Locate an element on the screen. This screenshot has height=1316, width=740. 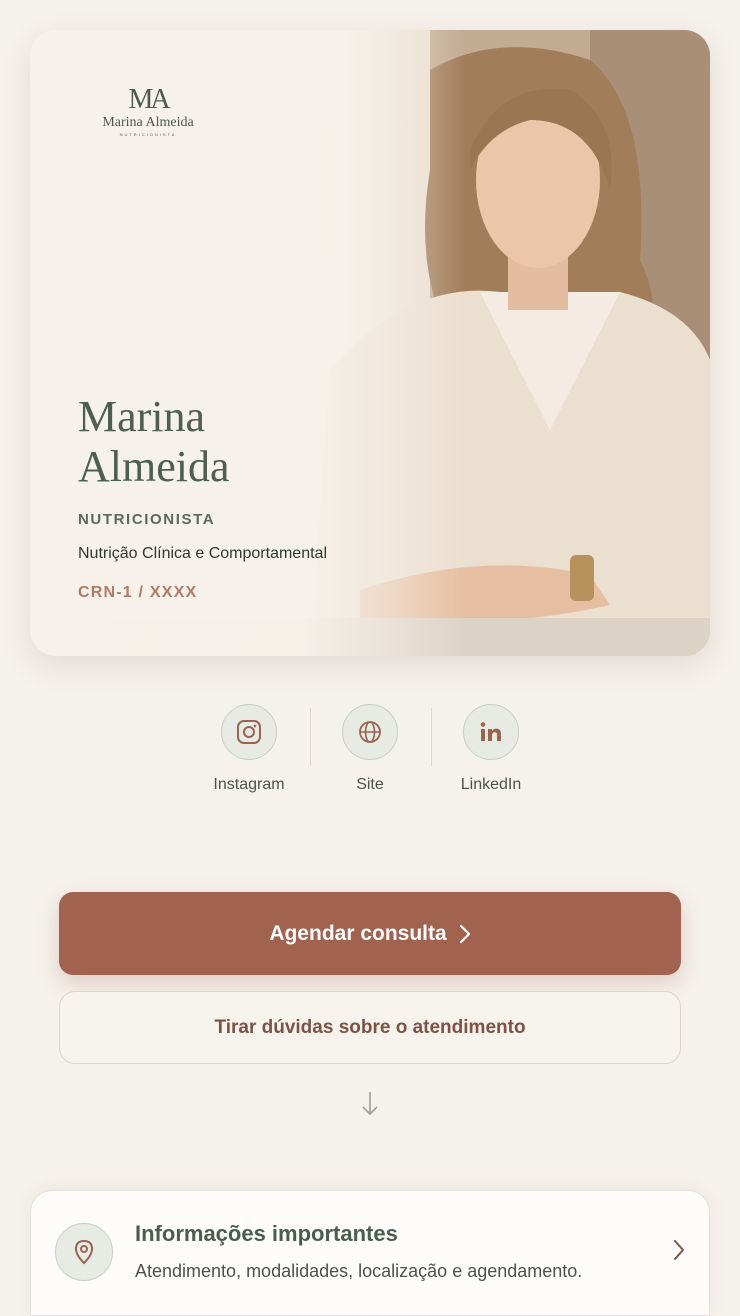
instagram-icon is located at coordinates (249, 732).